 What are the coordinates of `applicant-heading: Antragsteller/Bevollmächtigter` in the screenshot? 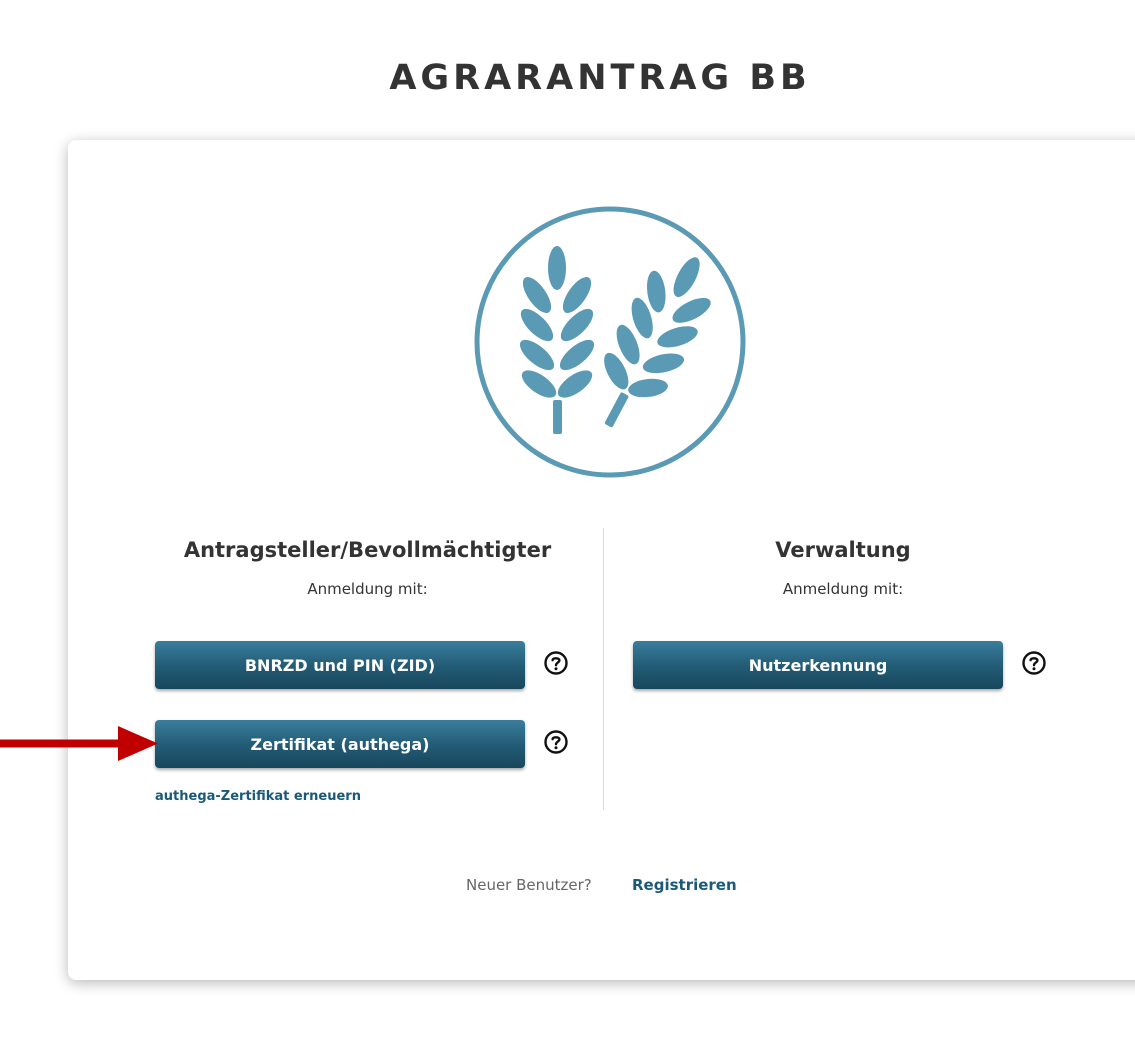 It's located at (367, 550).